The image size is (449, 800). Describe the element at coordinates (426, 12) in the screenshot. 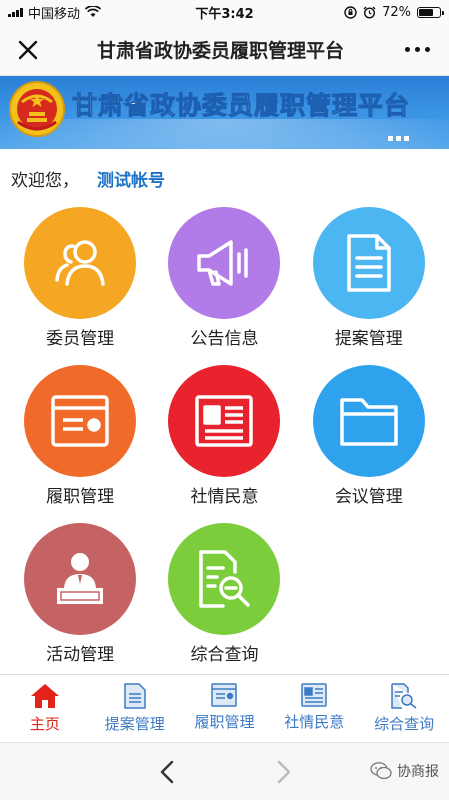

I see `battery-fill` at that location.